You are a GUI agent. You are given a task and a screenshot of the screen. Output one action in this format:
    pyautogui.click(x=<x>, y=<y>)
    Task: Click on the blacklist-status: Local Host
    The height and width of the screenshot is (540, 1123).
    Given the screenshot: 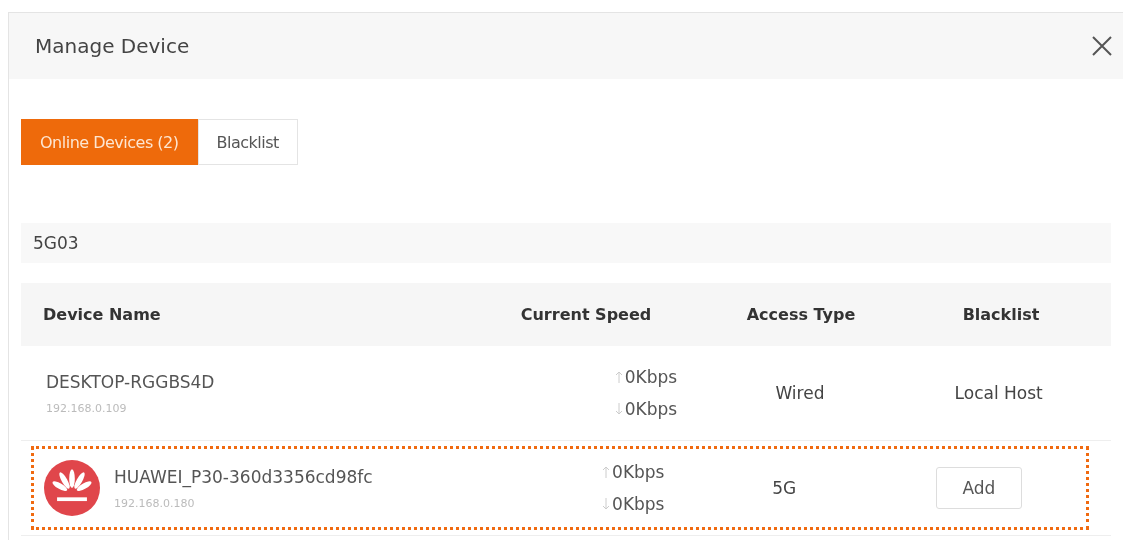 What is the action you would take?
    pyautogui.click(x=998, y=393)
    